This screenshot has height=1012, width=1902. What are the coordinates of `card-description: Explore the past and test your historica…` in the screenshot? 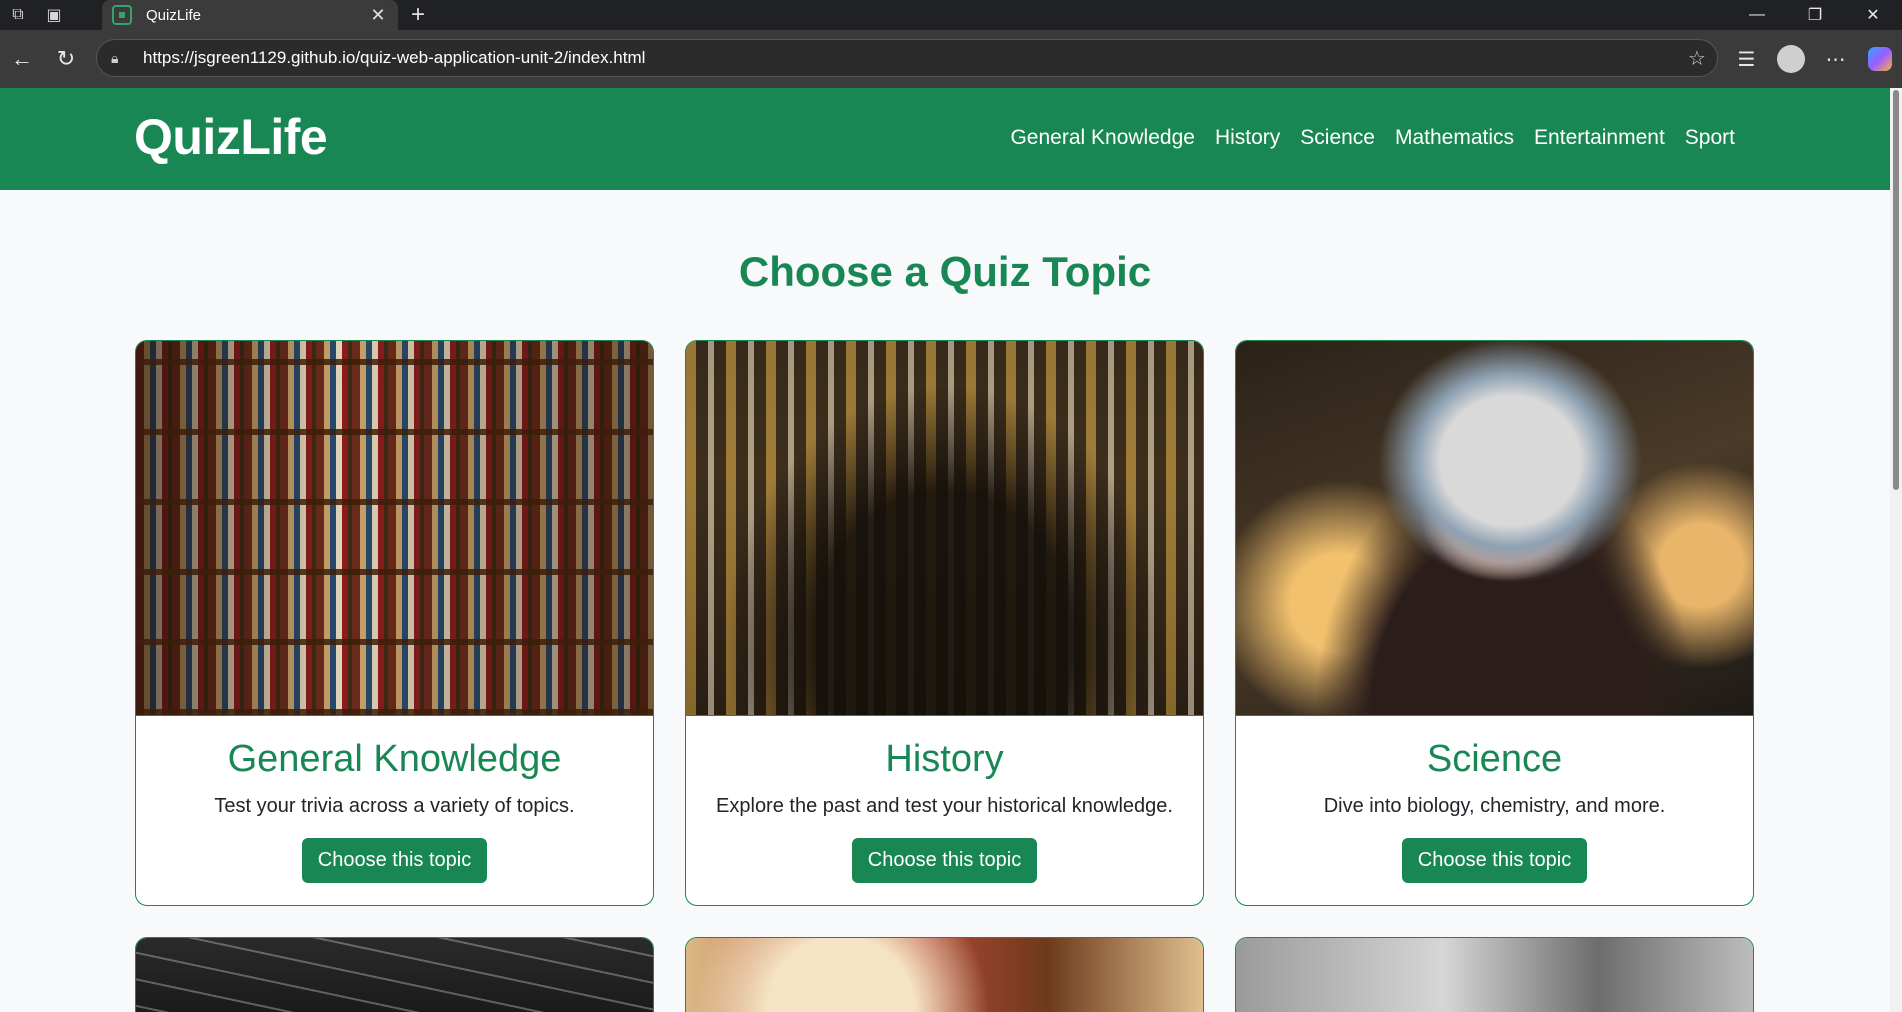 It's located at (944, 806).